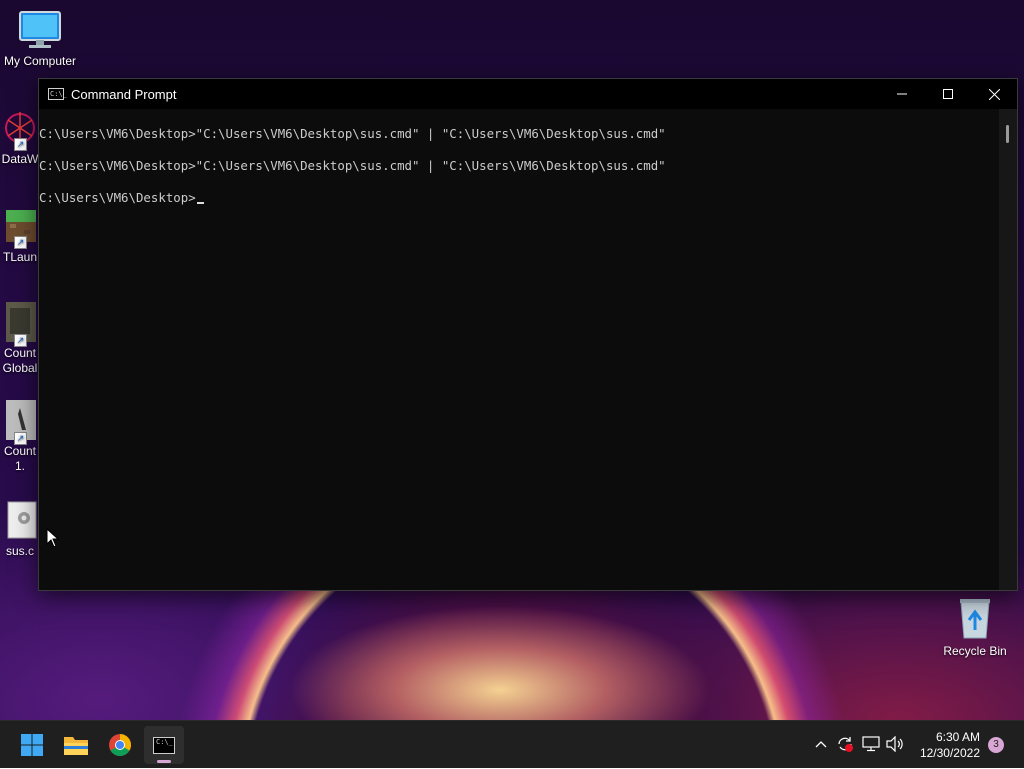 This screenshot has width=1024, height=769. What do you see at coordinates (949, 753) in the screenshot?
I see `clock-date: 12/30/2022` at bounding box center [949, 753].